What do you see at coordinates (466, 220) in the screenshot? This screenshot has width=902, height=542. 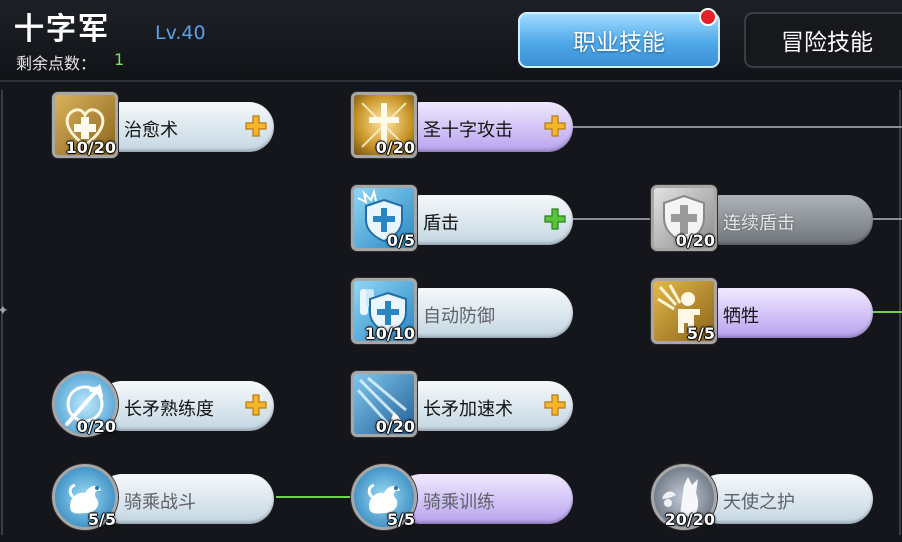 I see `skill-shield-bash: 盾击 0/5` at bounding box center [466, 220].